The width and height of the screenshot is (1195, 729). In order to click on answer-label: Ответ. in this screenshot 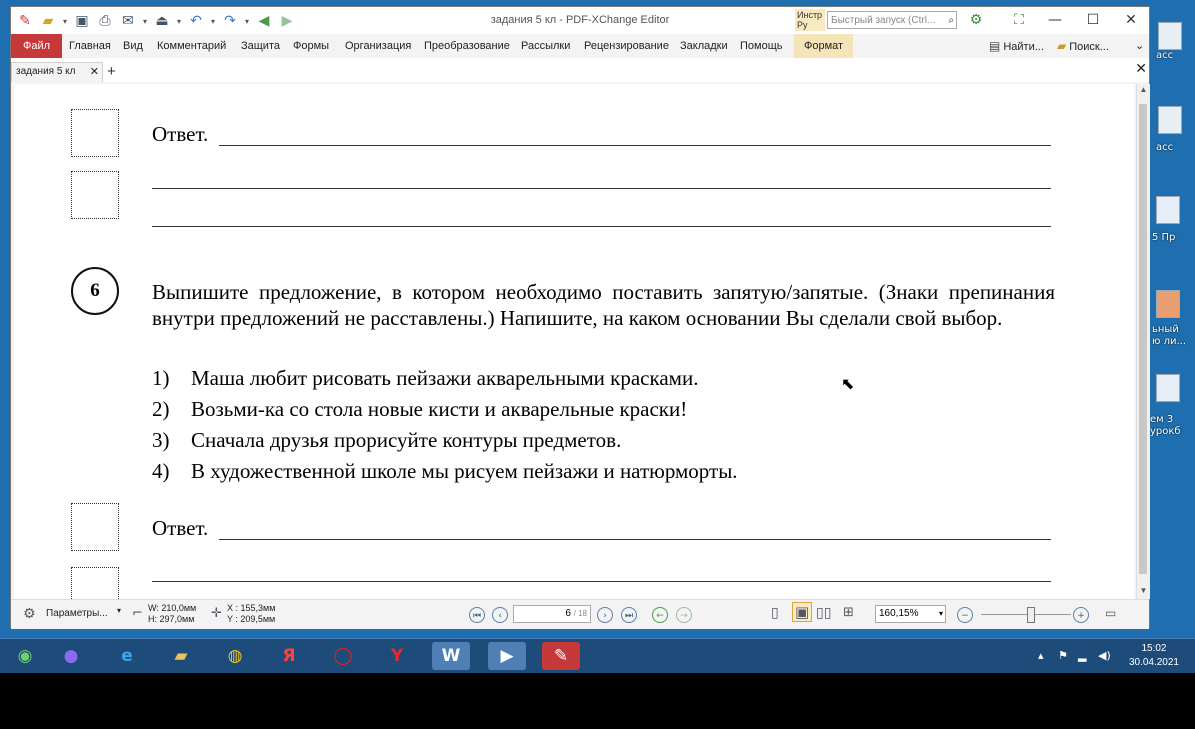, I will do `click(180, 134)`.